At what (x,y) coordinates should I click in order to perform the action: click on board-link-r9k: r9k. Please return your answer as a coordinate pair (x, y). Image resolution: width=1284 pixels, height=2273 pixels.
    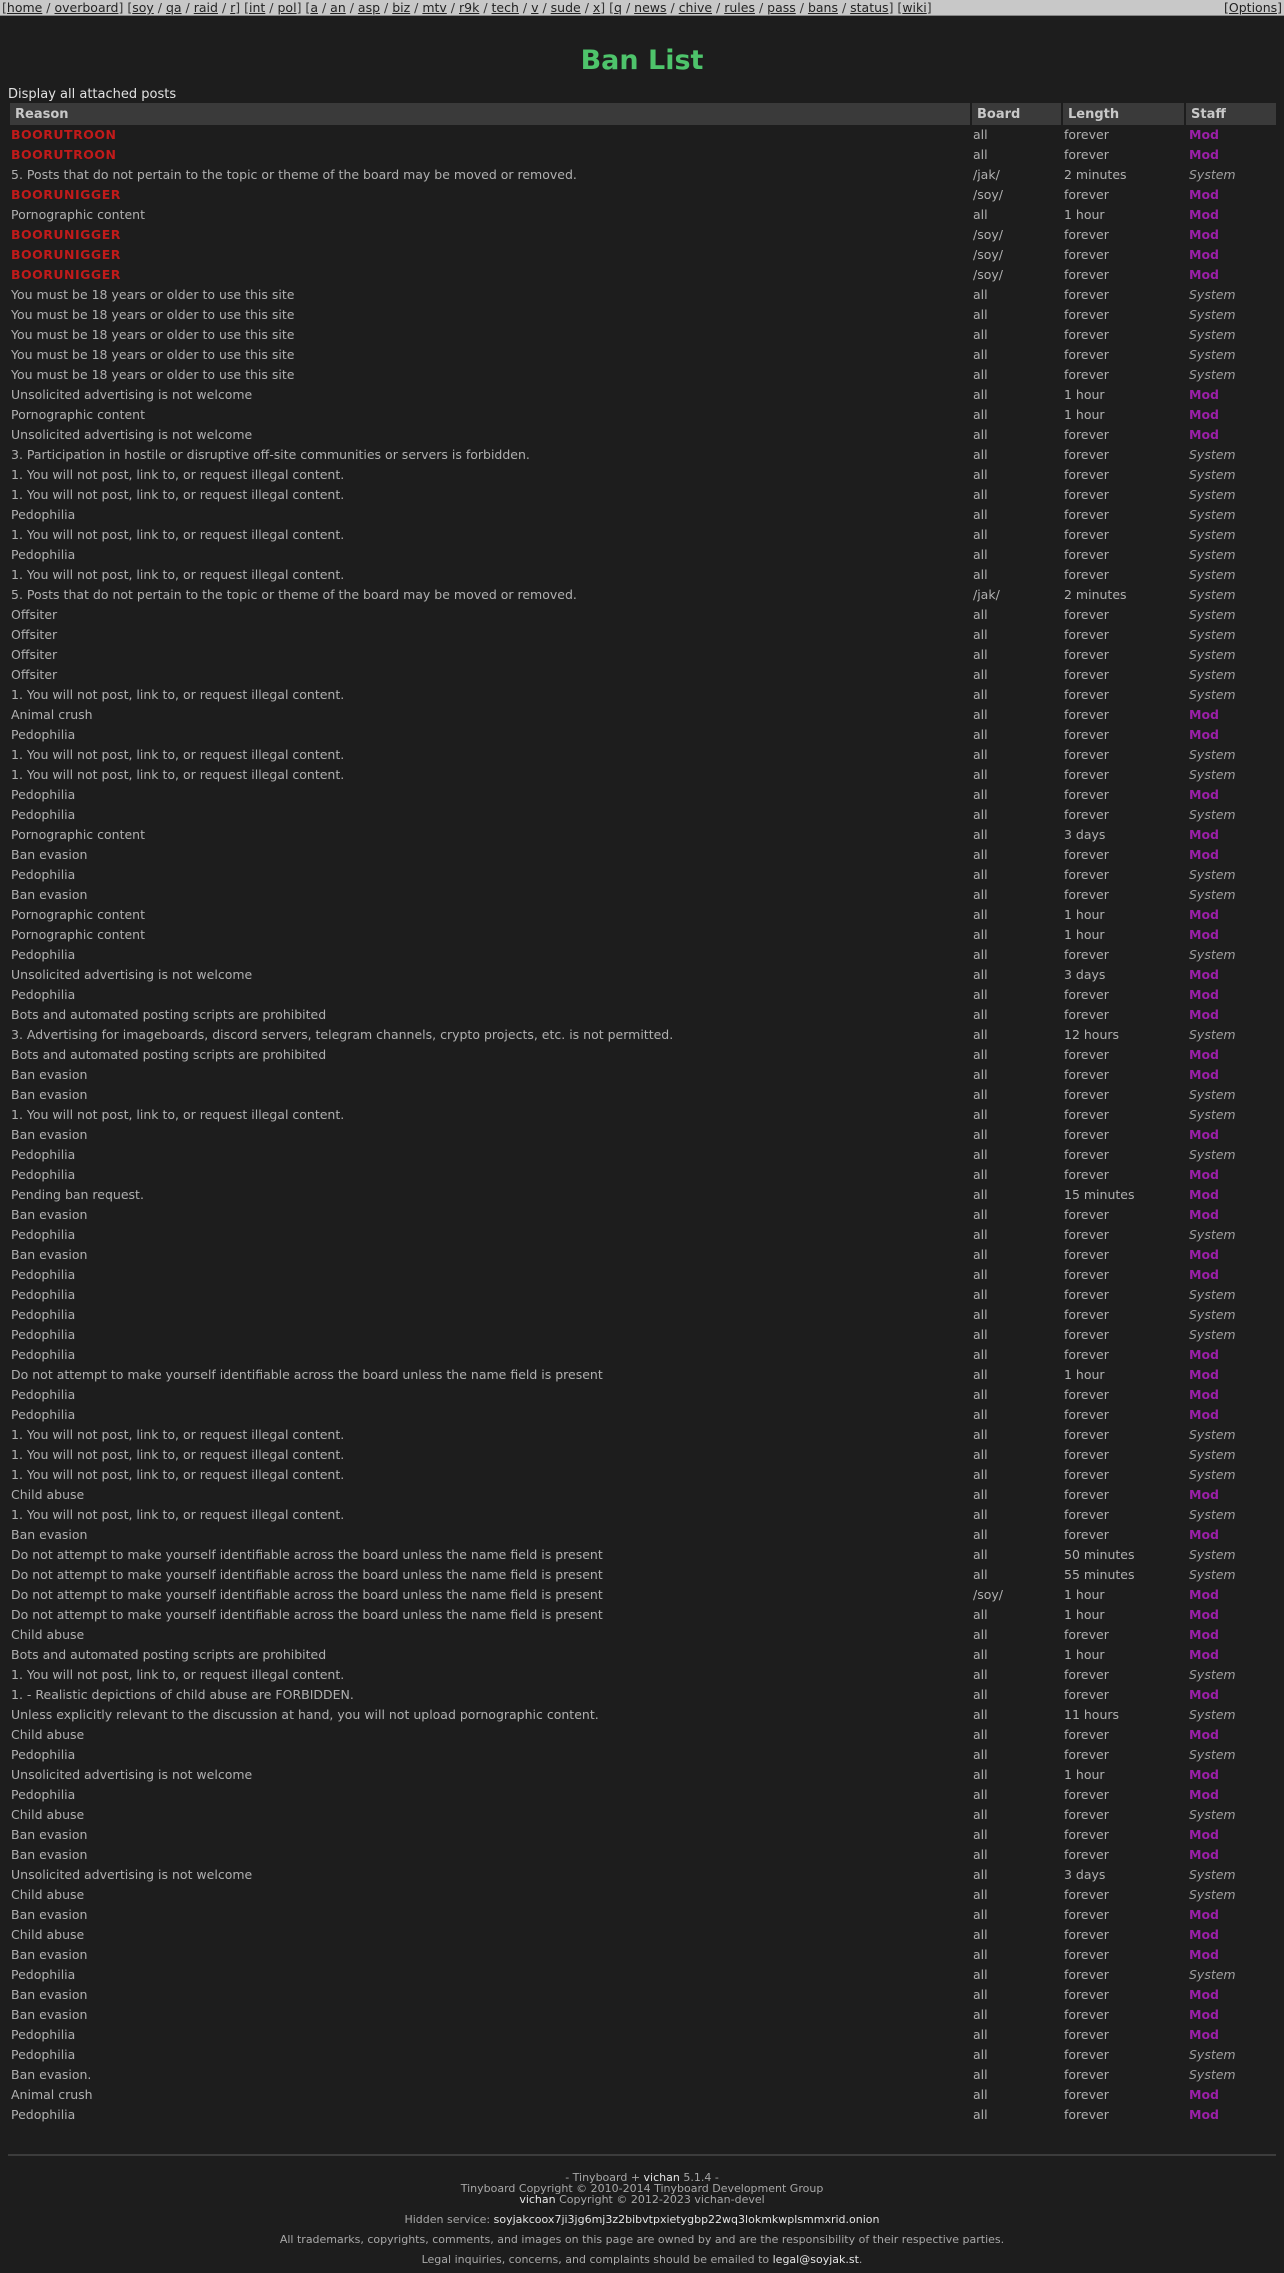
    Looking at the image, I should click on (469, 7).